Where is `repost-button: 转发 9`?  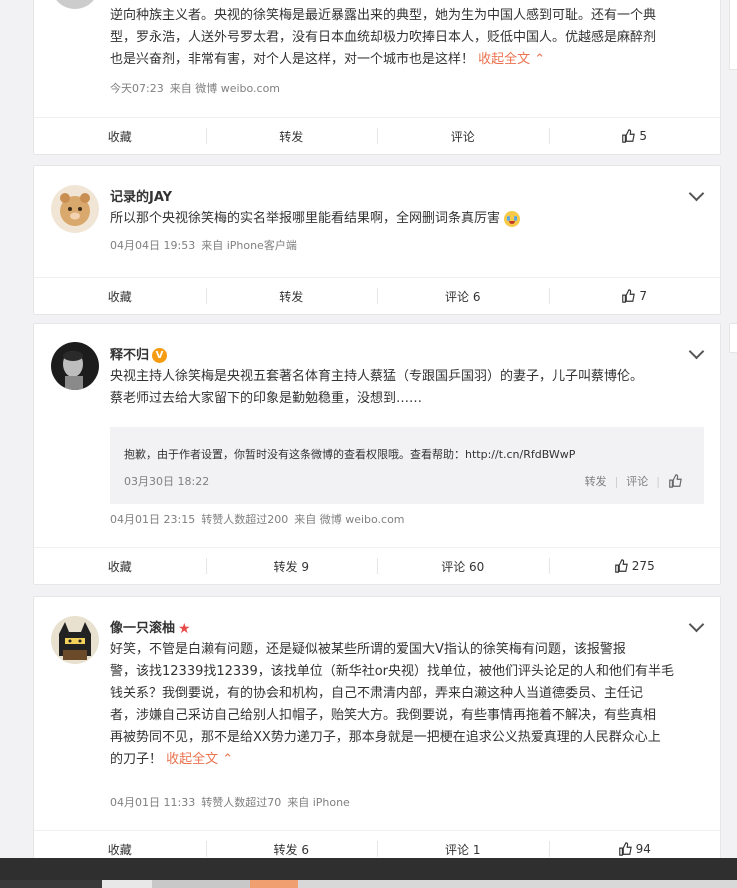
repost-button: 转发 9 is located at coordinates (291, 566).